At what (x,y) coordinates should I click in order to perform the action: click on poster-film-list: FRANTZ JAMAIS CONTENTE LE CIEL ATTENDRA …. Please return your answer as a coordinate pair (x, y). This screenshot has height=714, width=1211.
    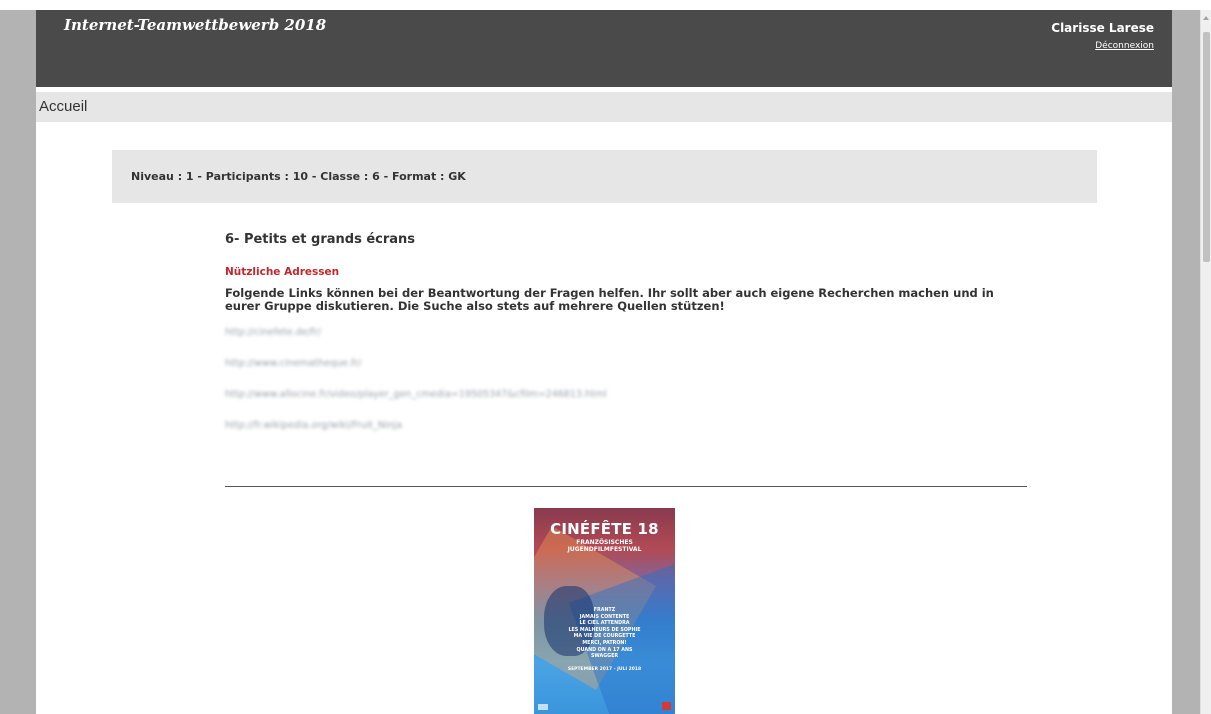
    Looking at the image, I should click on (604, 634).